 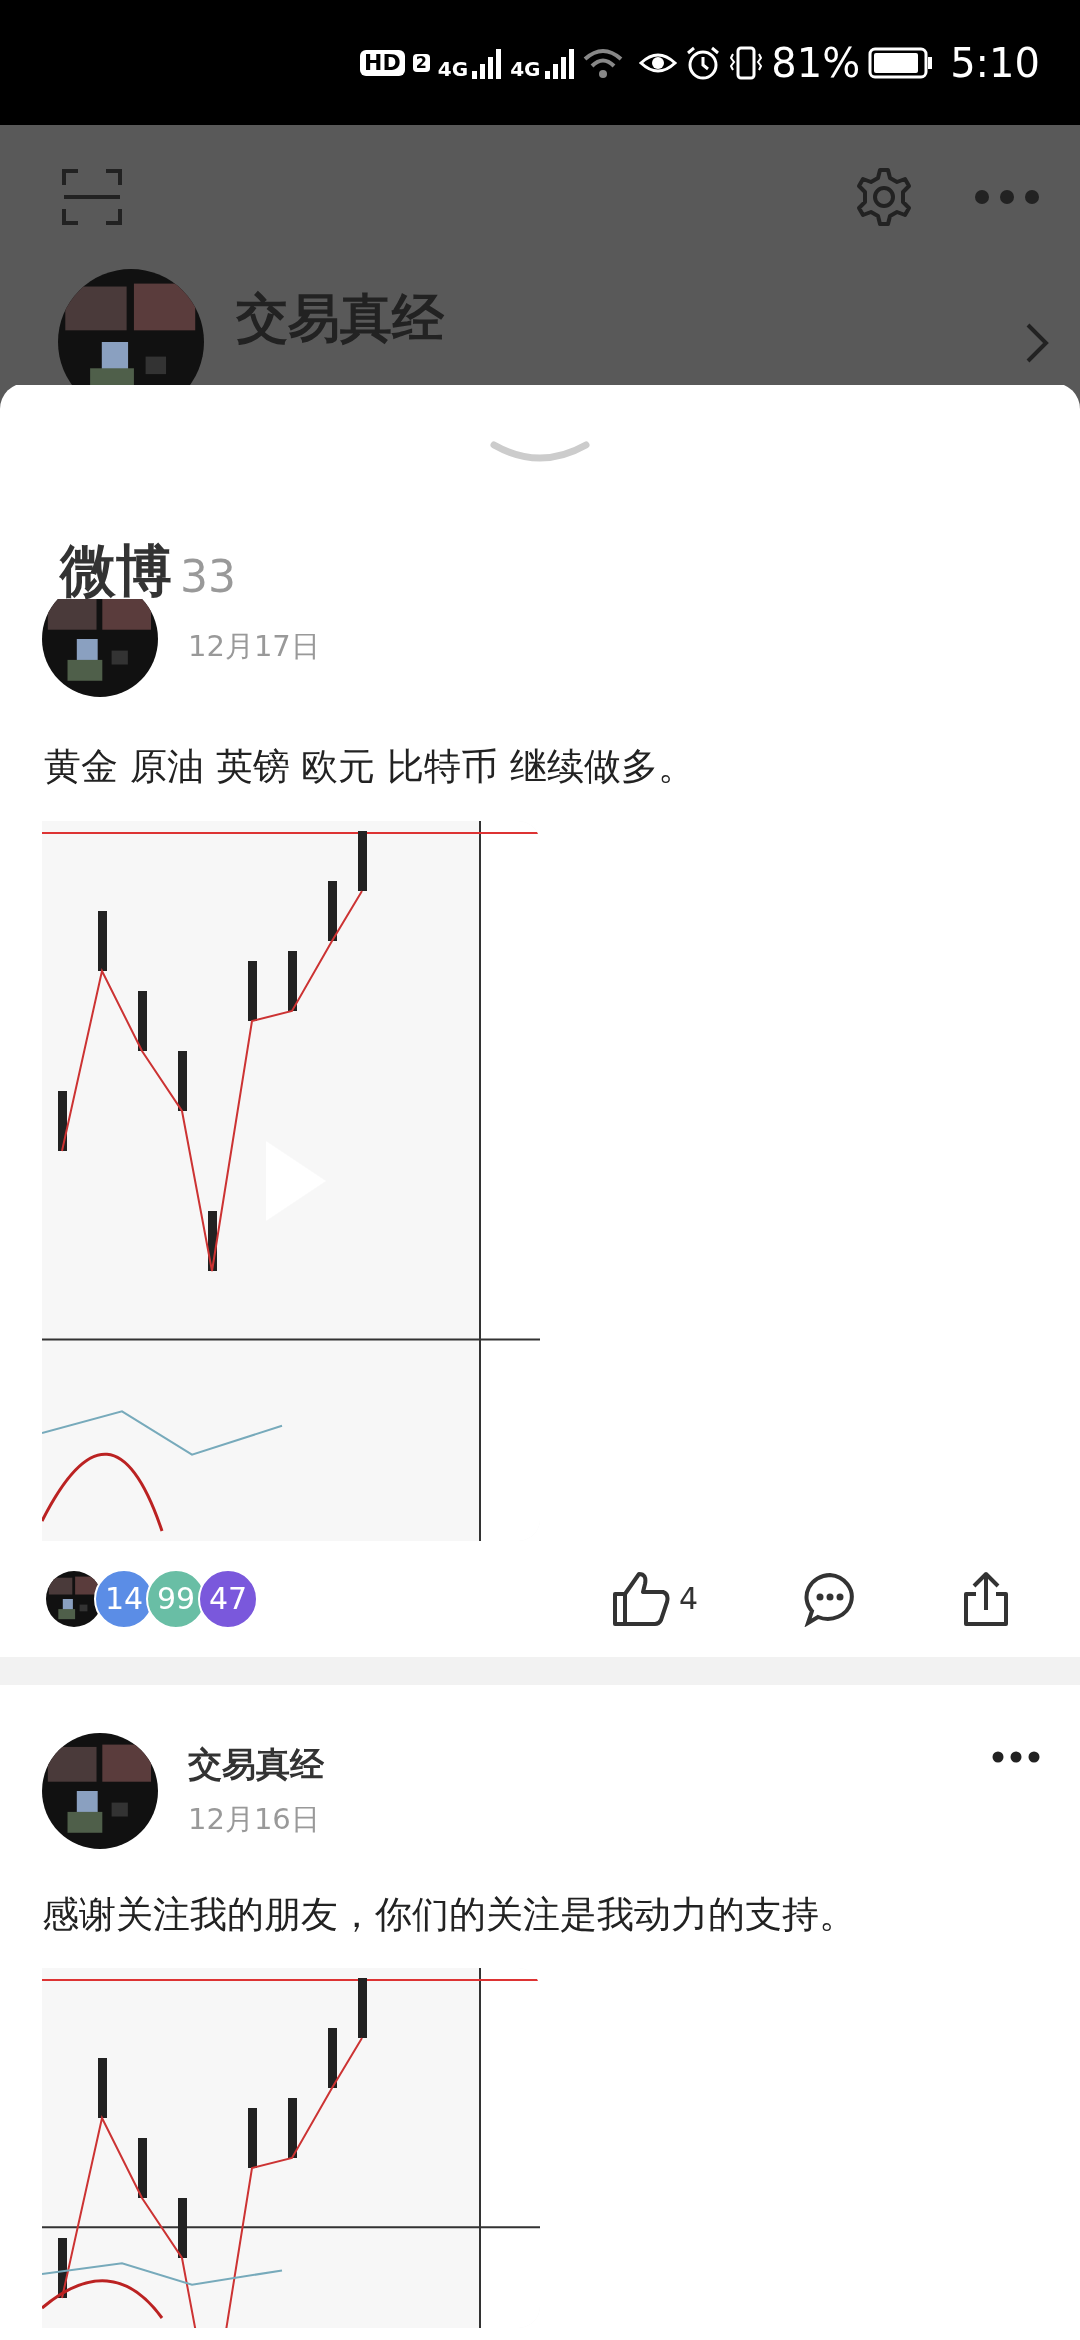 I want to click on settings-icon, so click(x=884, y=197).